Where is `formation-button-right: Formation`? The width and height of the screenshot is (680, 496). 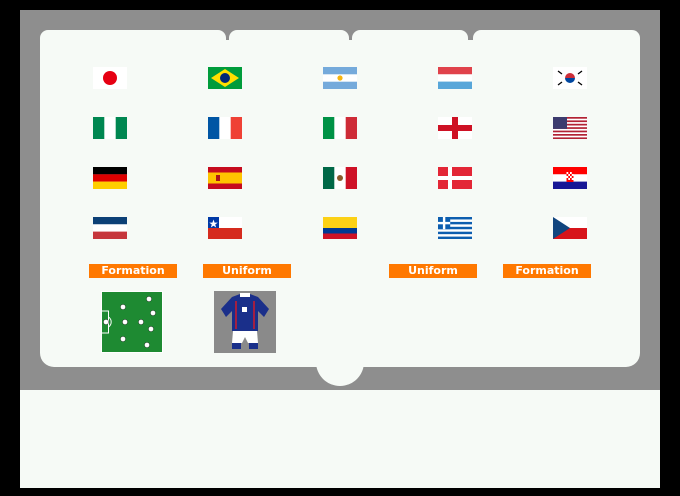 formation-button-right: Formation is located at coordinates (547, 271).